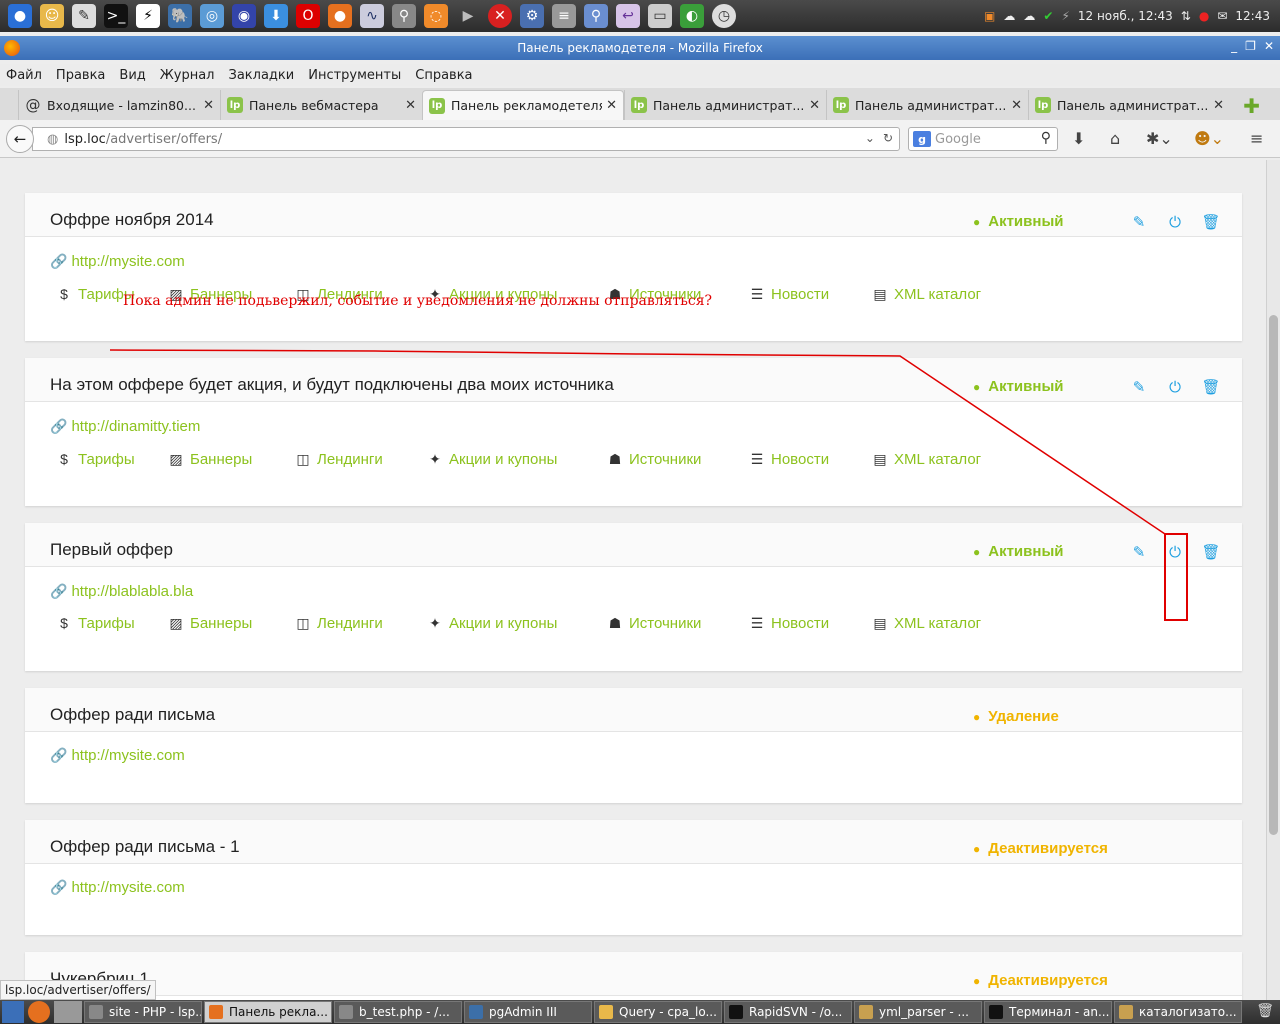  Describe the element at coordinates (321, 105) in the screenshot. I see `tab-webmaster: lp Панель вебмастера ✕` at that location.